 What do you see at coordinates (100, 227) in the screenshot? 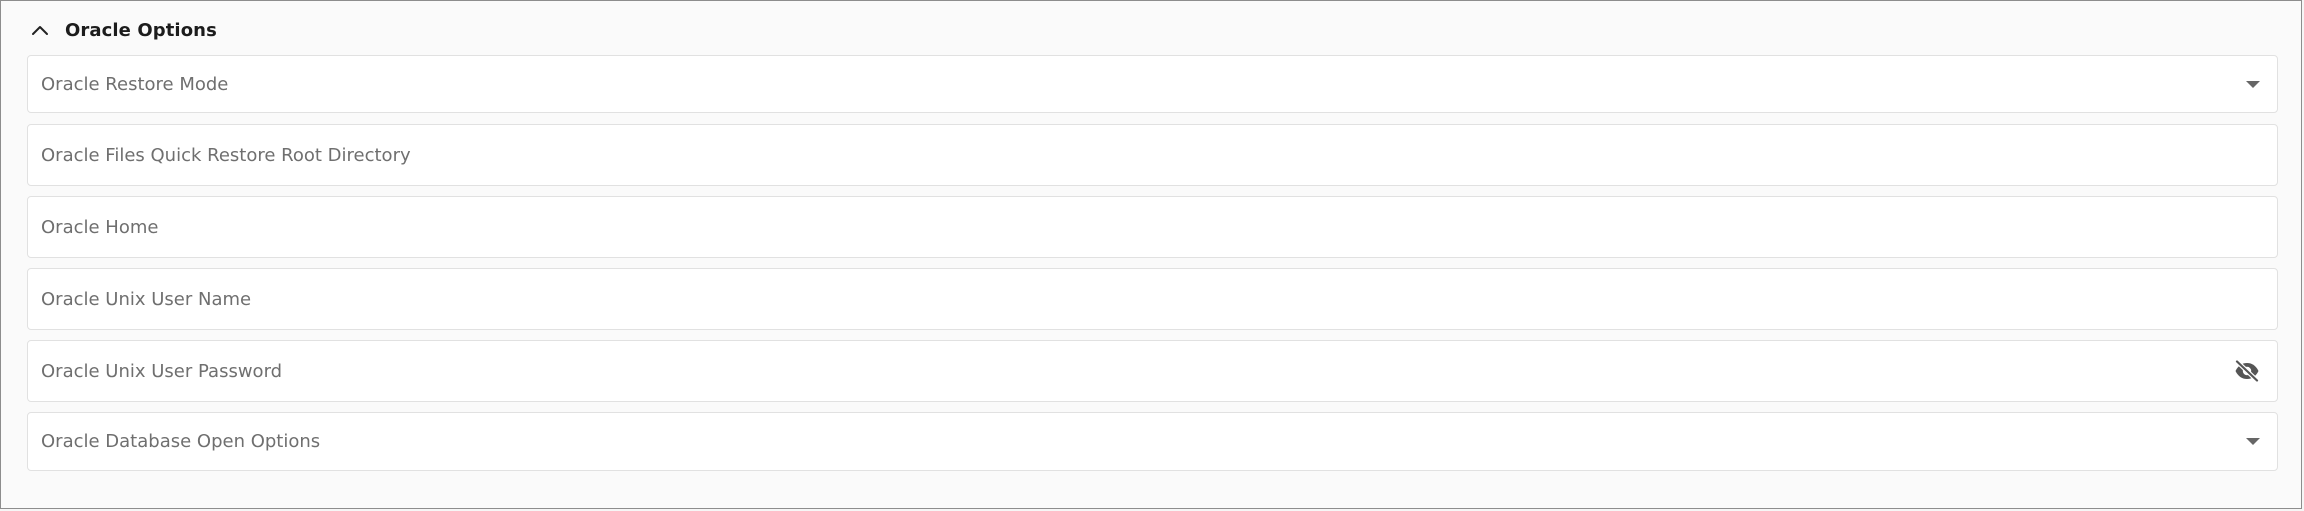
I see `field-label: Oracle Home` at bounding box center [100, 227].